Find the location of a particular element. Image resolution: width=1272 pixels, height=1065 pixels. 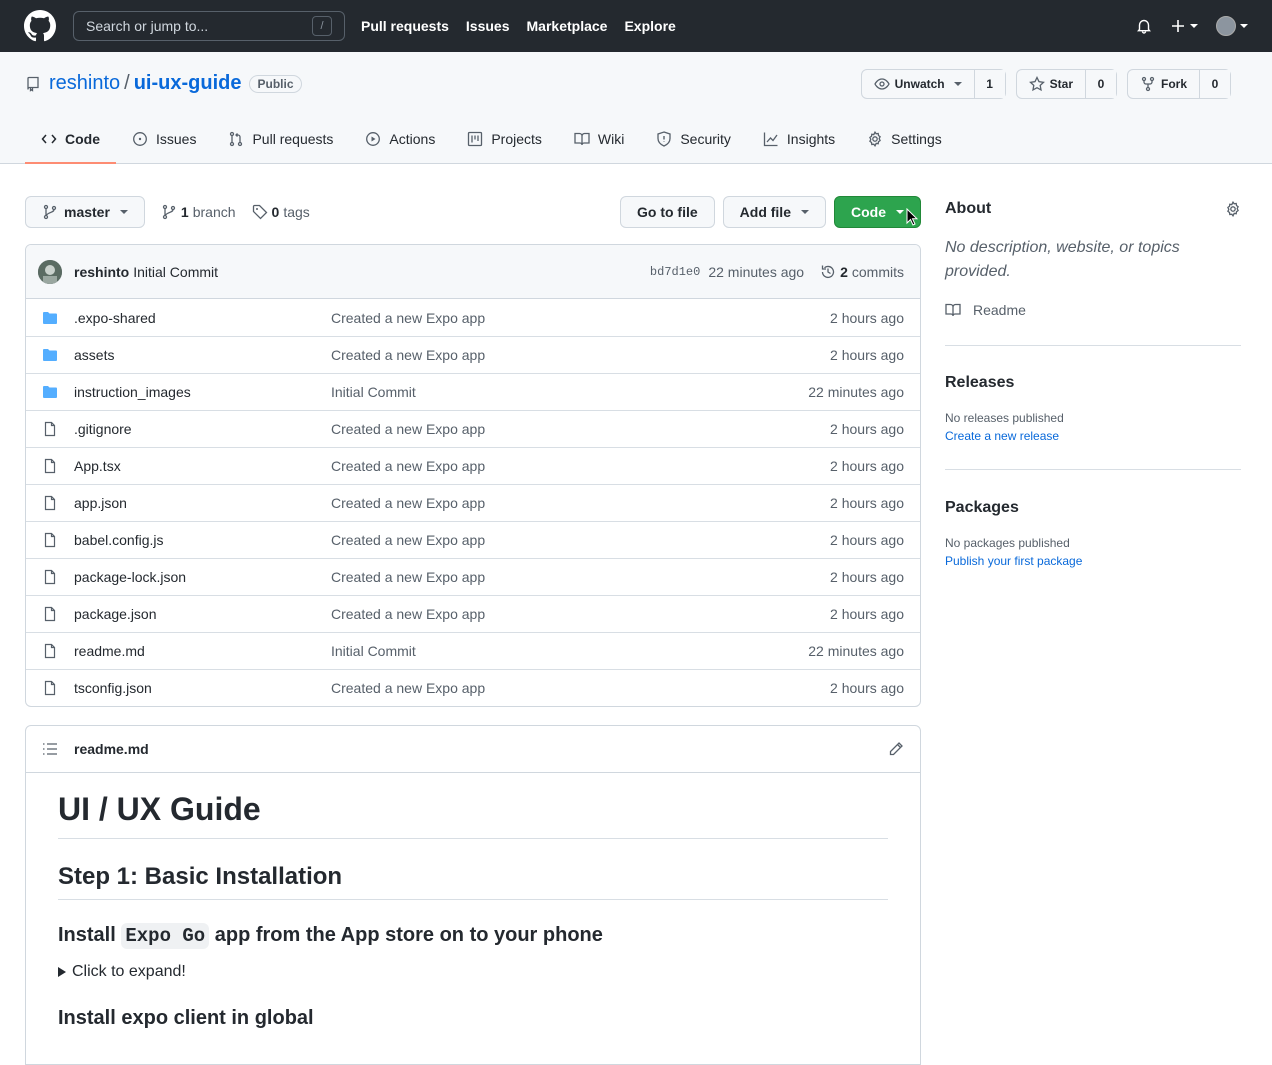

file-row: assets Created a new Expo app 2 hours ago is located at coordinates (473, 354).